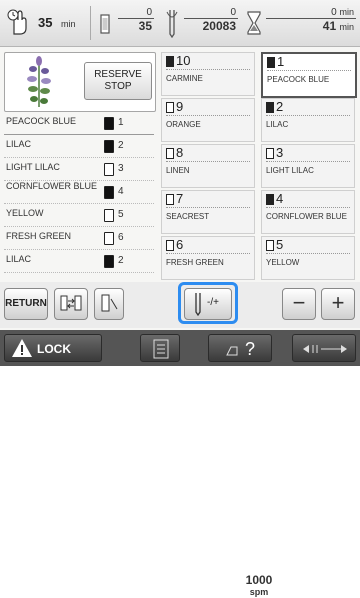 This screenshot has height=598, width=360. I want to click on speed-down-button: −, so click(299, 304).